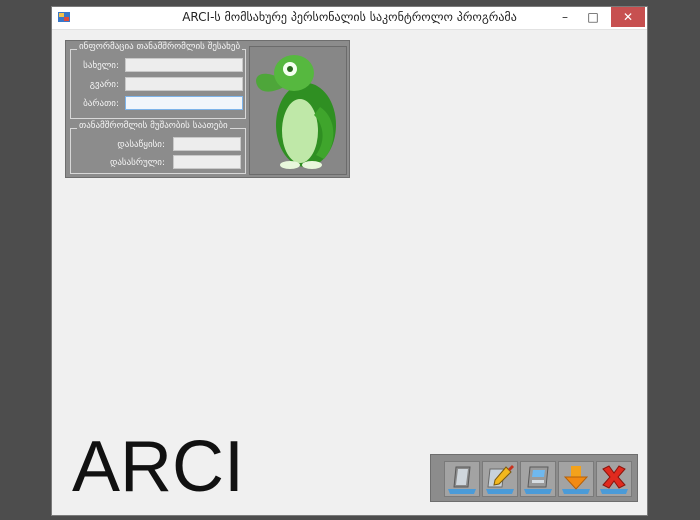  Describe the element at coordinates (104, 85) in the screenshot. I see `last-name-label: გვარი:` at that location.